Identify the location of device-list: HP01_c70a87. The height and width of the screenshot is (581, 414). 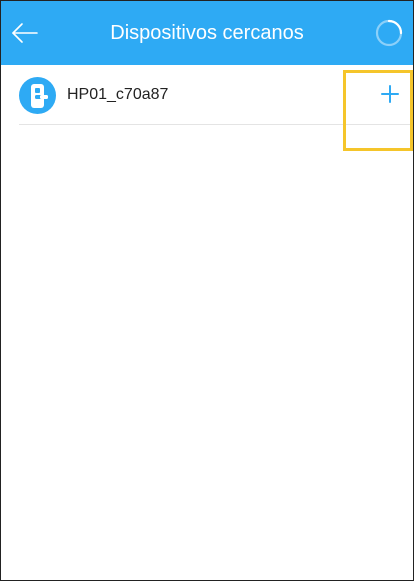
(207, 95).